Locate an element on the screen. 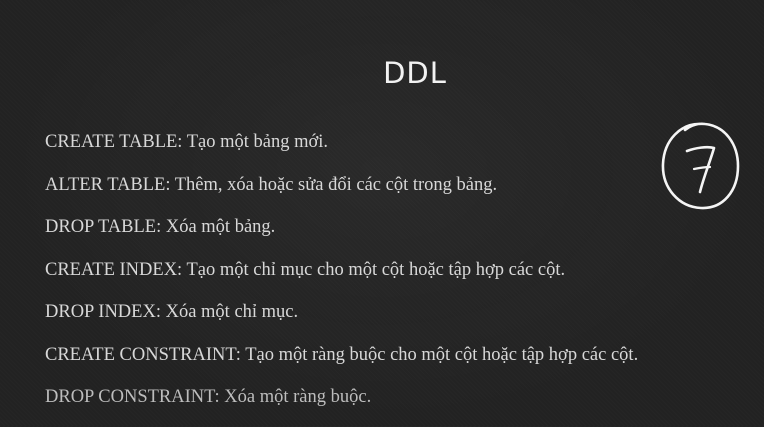 The image size is (764, 427). slide-title: DDL is located at coordinates (415, 73).